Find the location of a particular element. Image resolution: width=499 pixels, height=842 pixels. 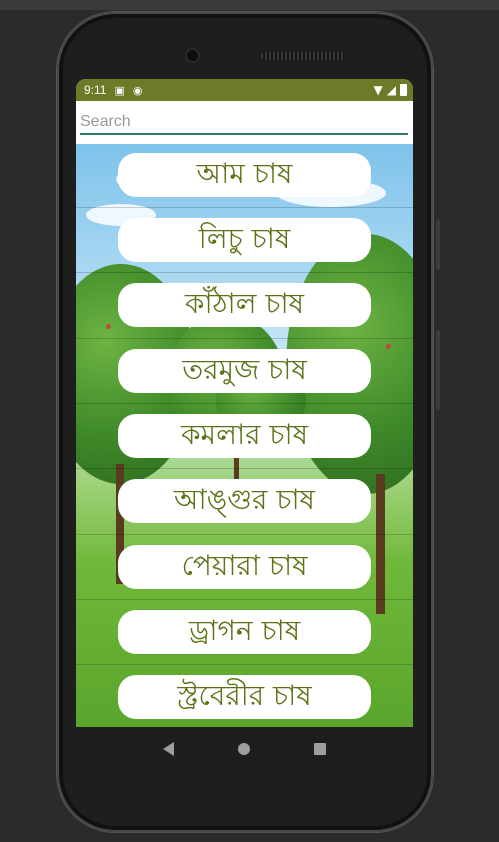

power-button is located at coordinates (438, 370).